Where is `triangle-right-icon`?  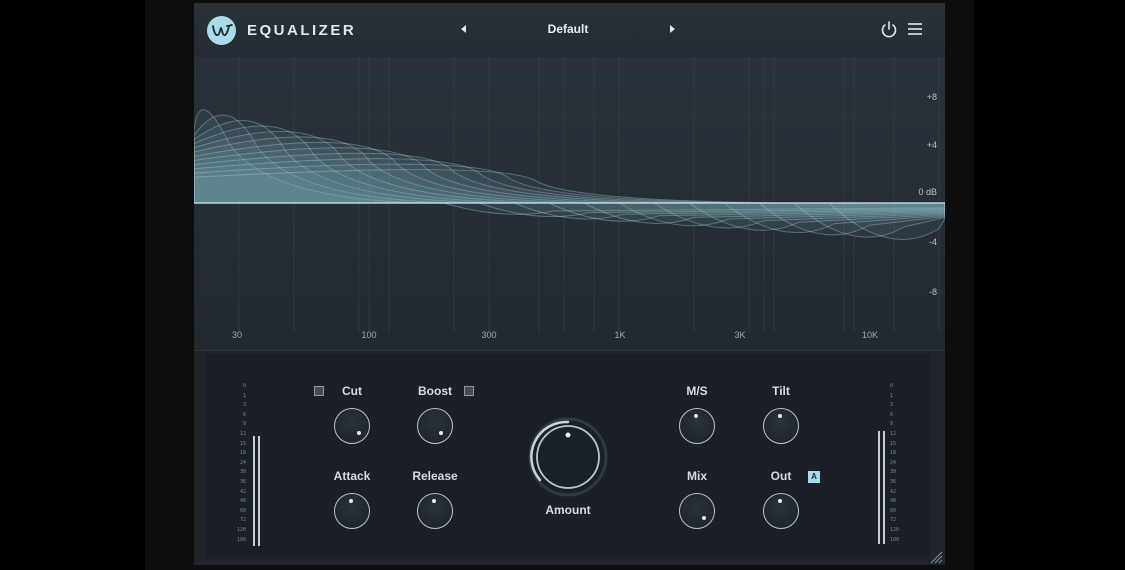
triangle-right-icon is located at coordinates (672, 29).